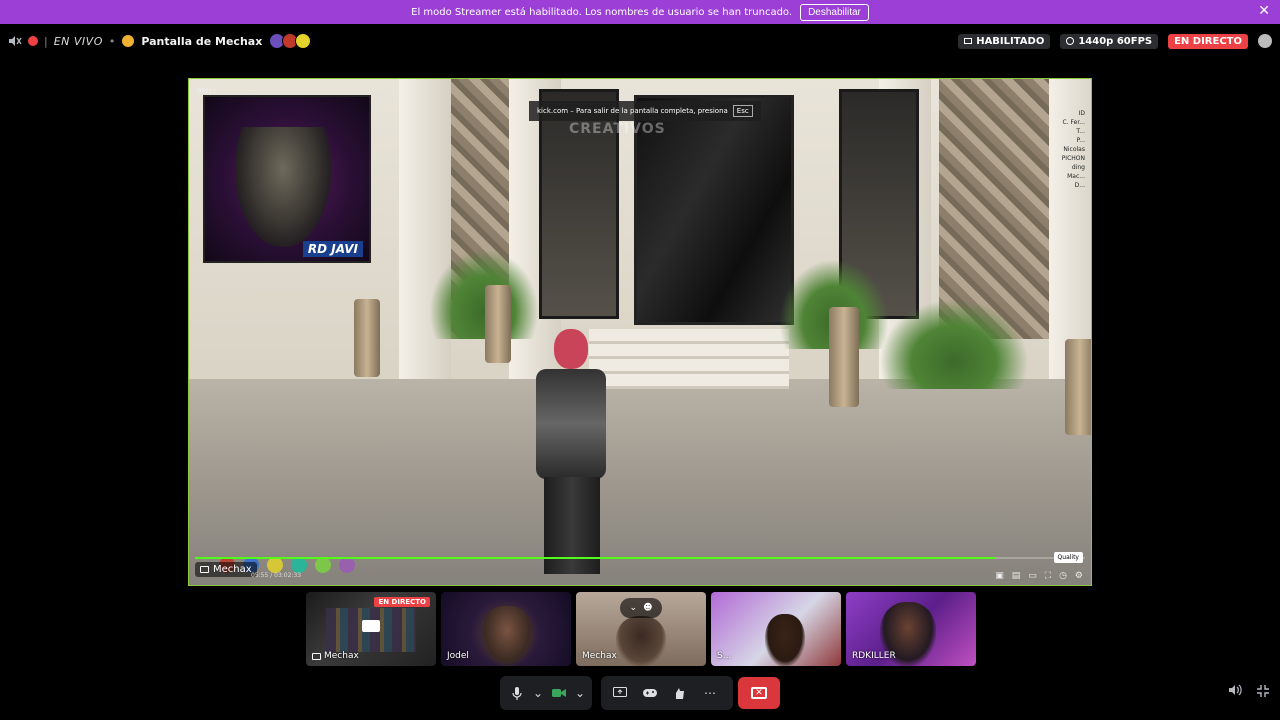 The image size is (1280, 720). What do you see at coordinates (1078, 167) in the screenshot?
I see `hud-line: ding` at bounding box center [1078, 167].